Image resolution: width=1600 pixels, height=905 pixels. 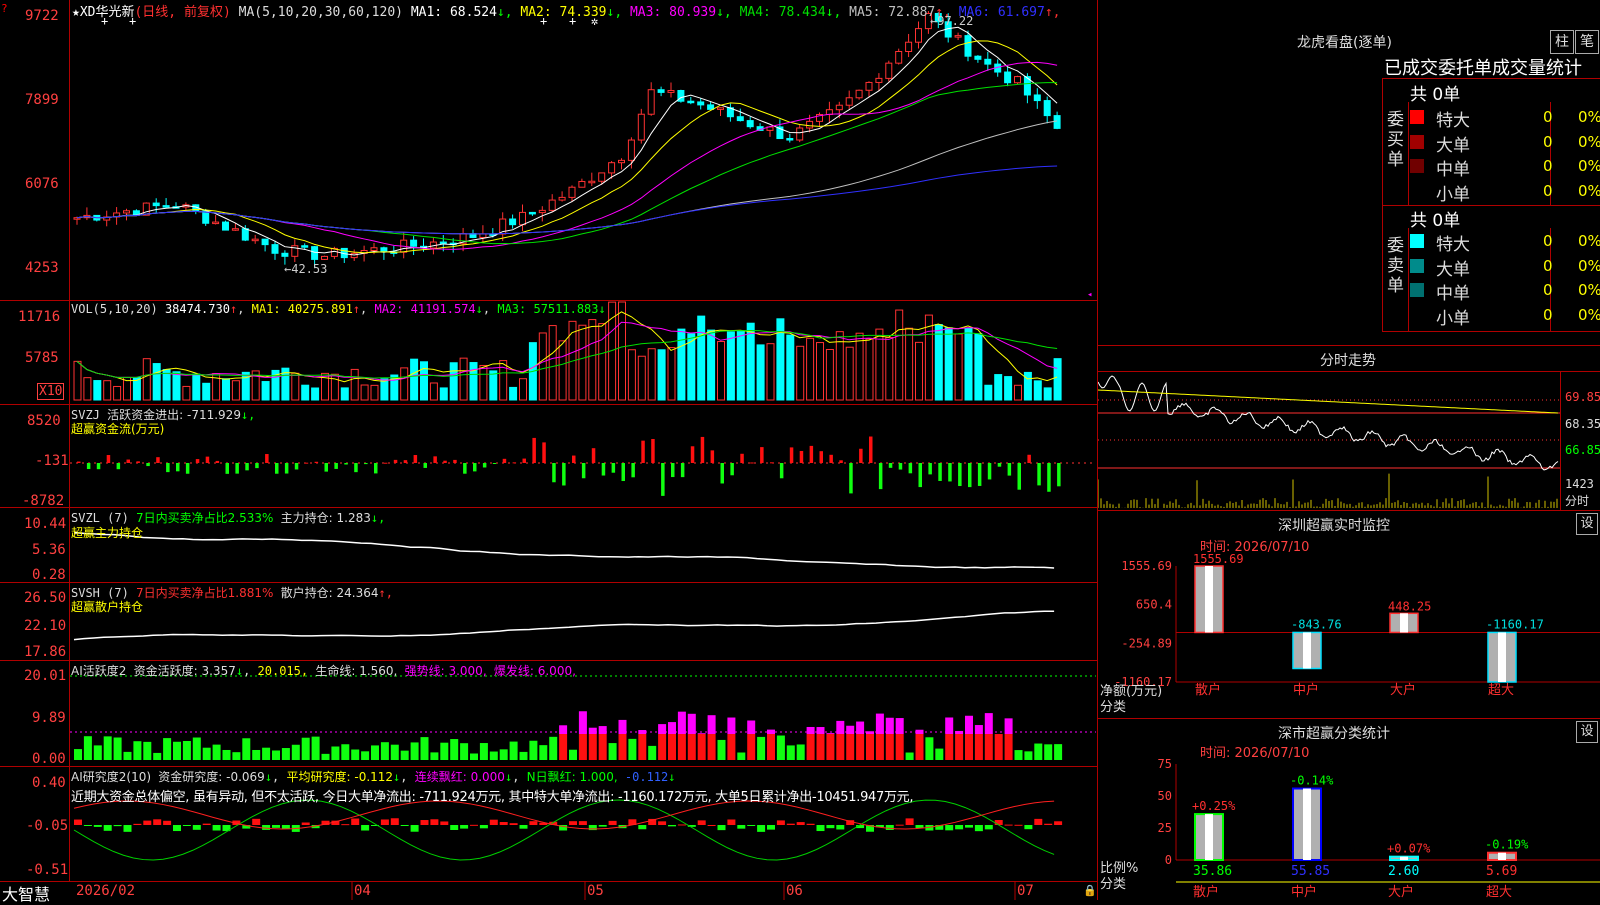 What do you see at coordinates (1154, 605) in the screenshot?
I see `y-tick: 650.4` at bounding box center [1154, 605].